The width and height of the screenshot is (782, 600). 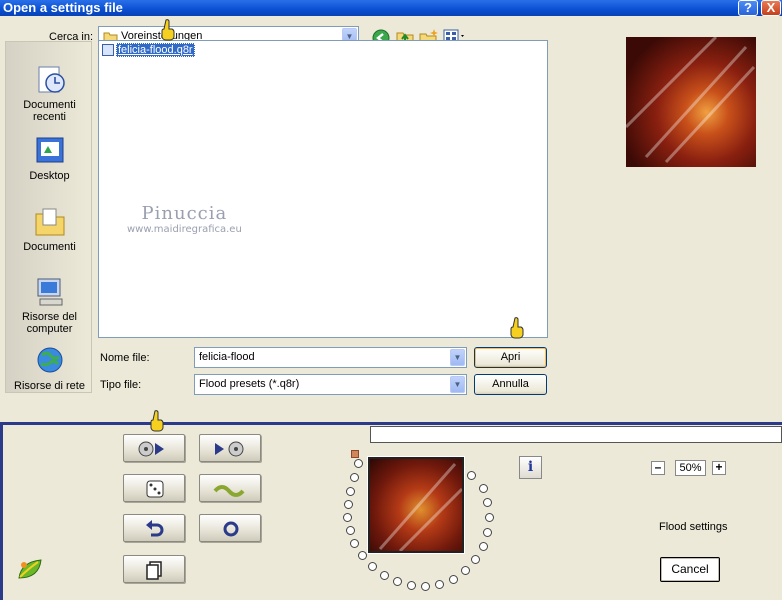 What do you see at coordinates (355, 454) in the screenshot?
I see `rotation-handle` at bounding box center [355, 454].